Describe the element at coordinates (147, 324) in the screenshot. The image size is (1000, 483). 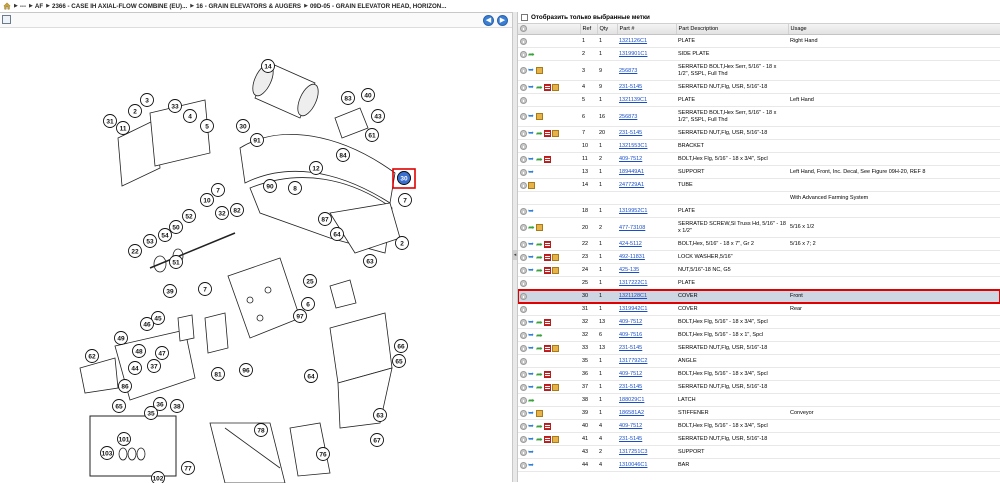
I see `callout-46: 46` at that location.